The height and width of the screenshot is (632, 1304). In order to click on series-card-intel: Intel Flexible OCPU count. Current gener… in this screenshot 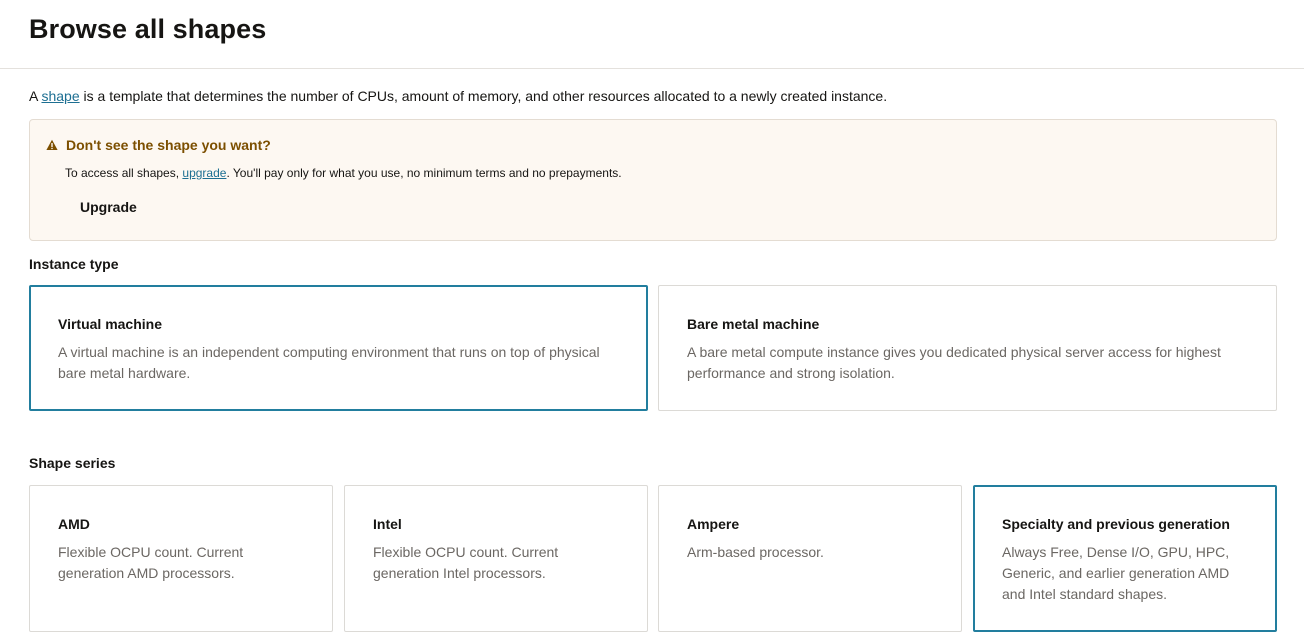, I will do `click(496, 558)`.